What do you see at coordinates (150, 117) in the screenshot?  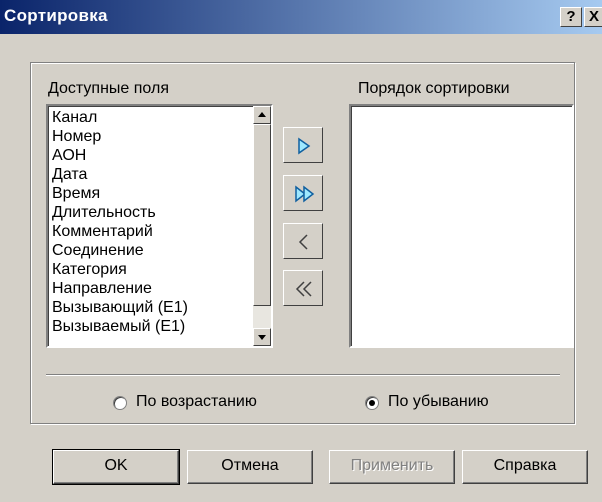 I see `list-item: Канал` at bounding box center [150, 117].